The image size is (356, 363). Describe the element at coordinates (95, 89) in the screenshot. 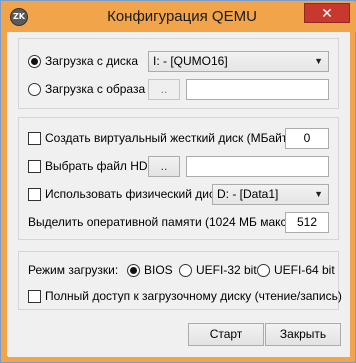

I see `boot-from-image-label: Загрузка с образа` at that location.